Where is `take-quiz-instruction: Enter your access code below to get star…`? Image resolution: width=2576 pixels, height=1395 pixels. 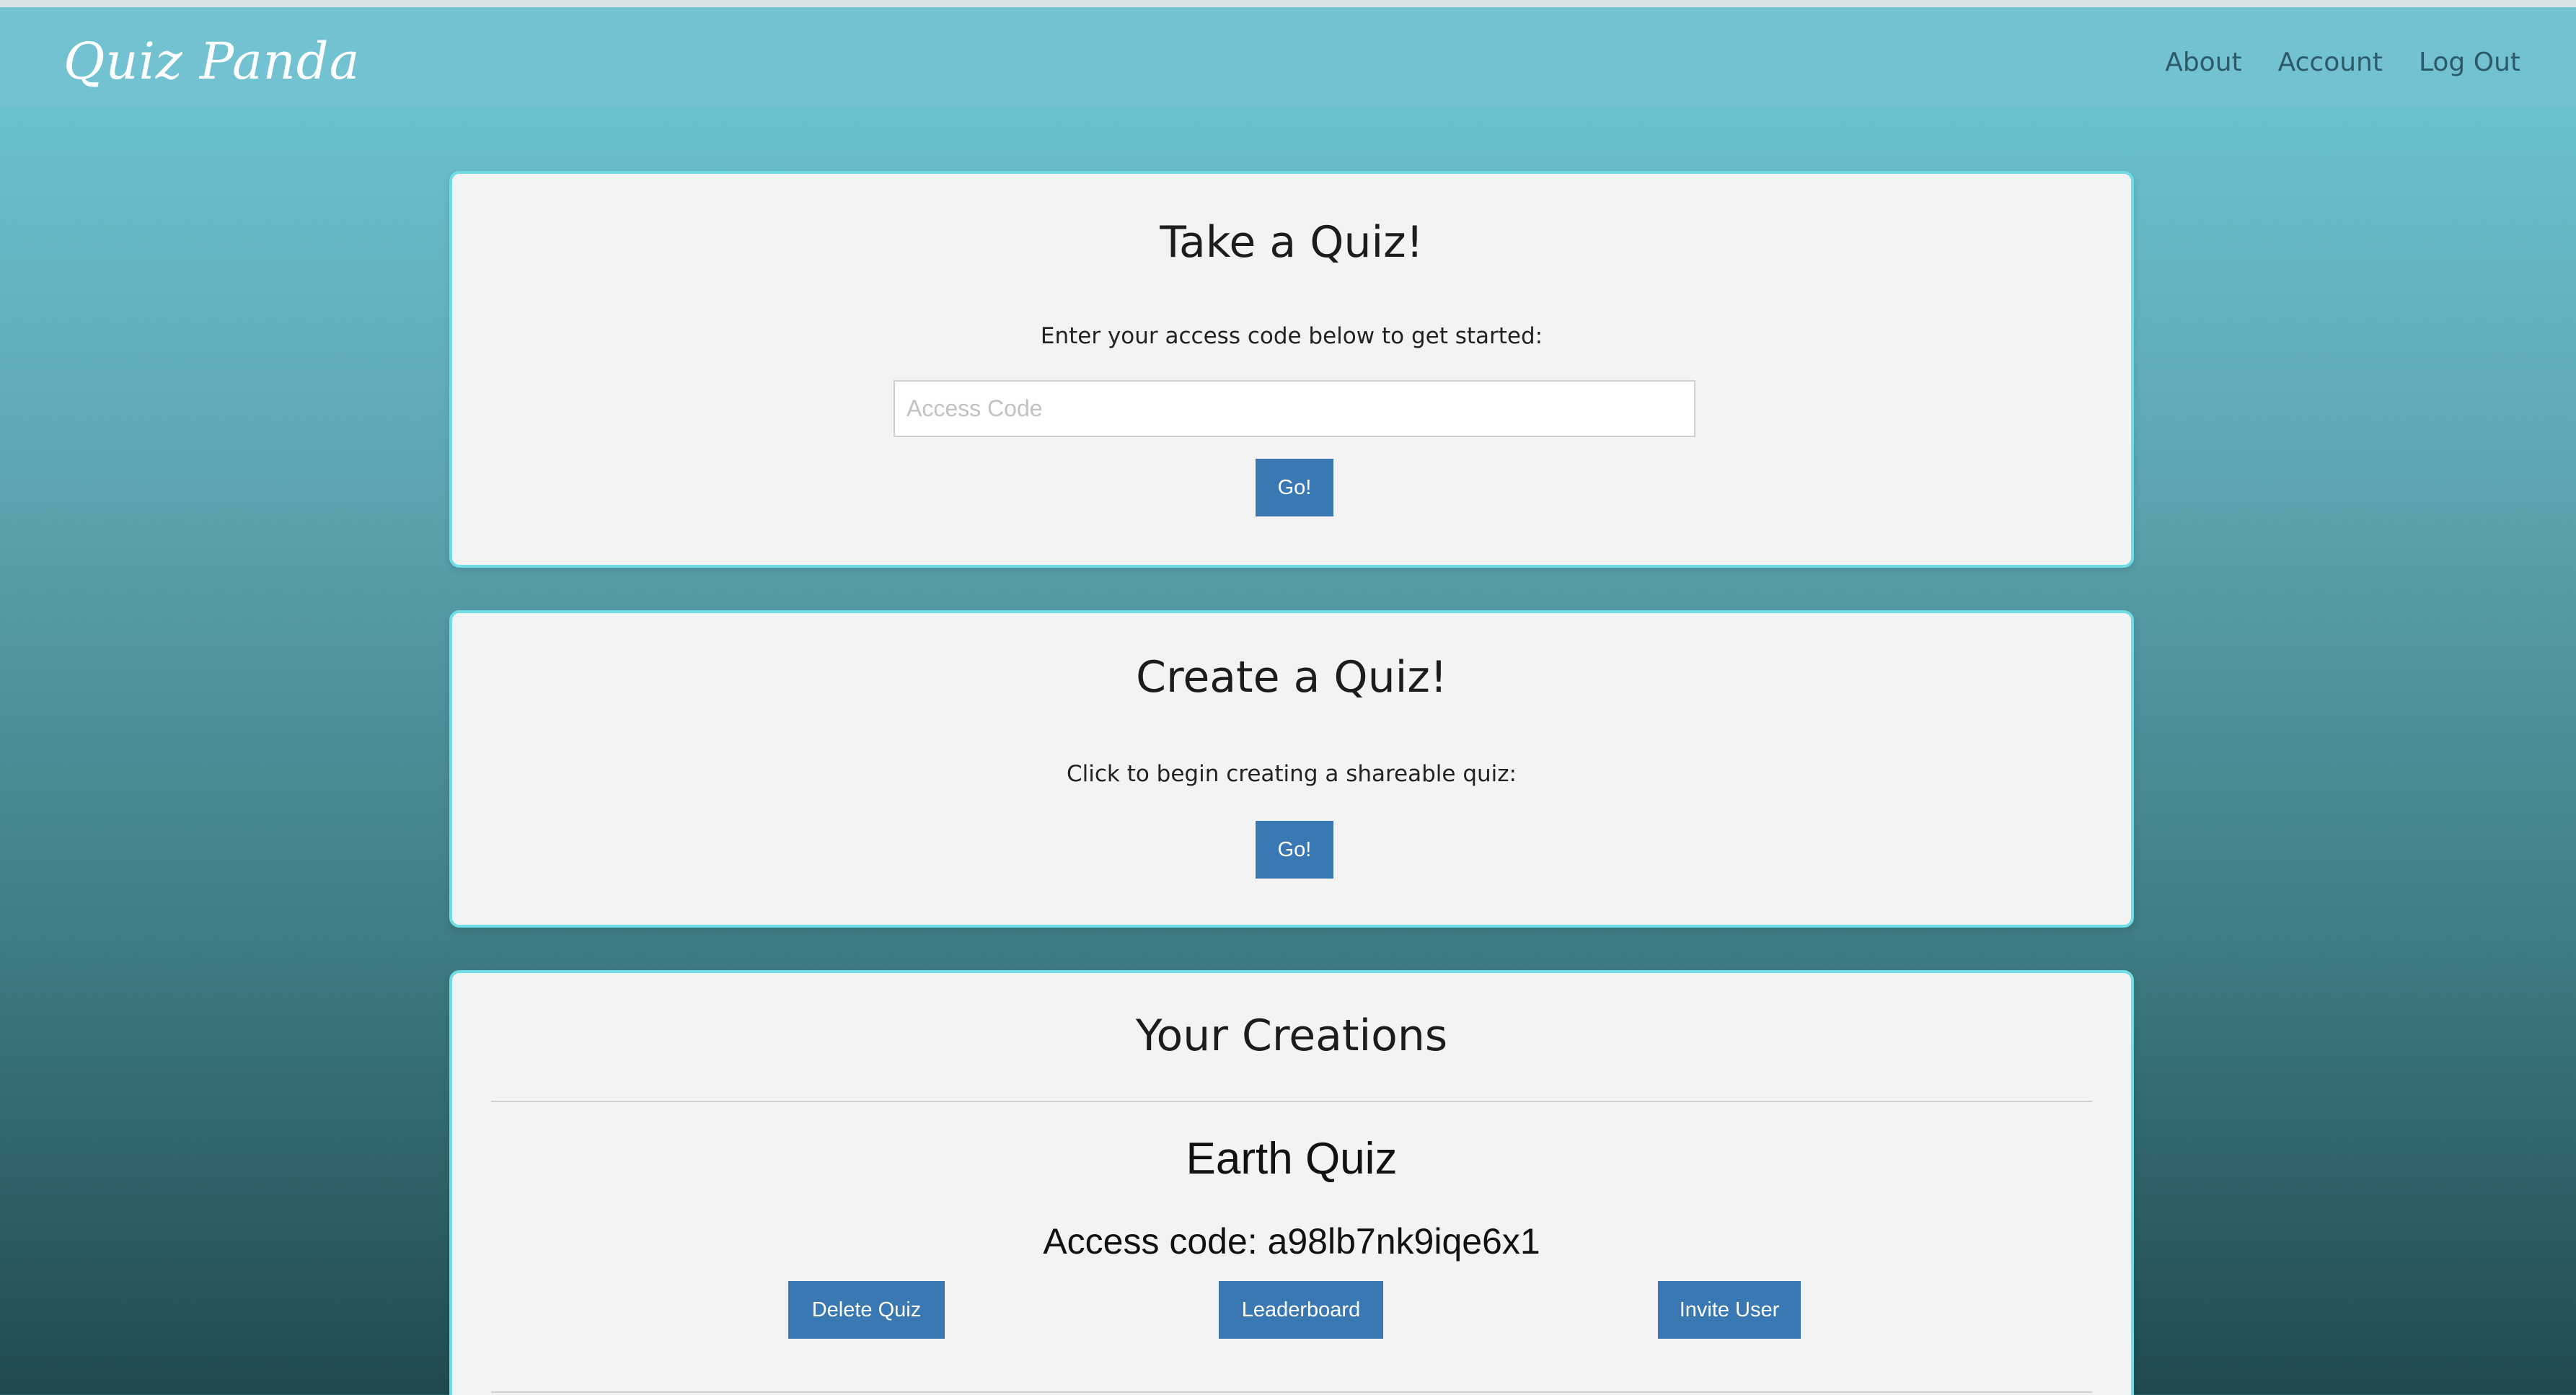
take-quiz-instruction: Enter your access code below to get star… is located at coordinates (1291, 336).